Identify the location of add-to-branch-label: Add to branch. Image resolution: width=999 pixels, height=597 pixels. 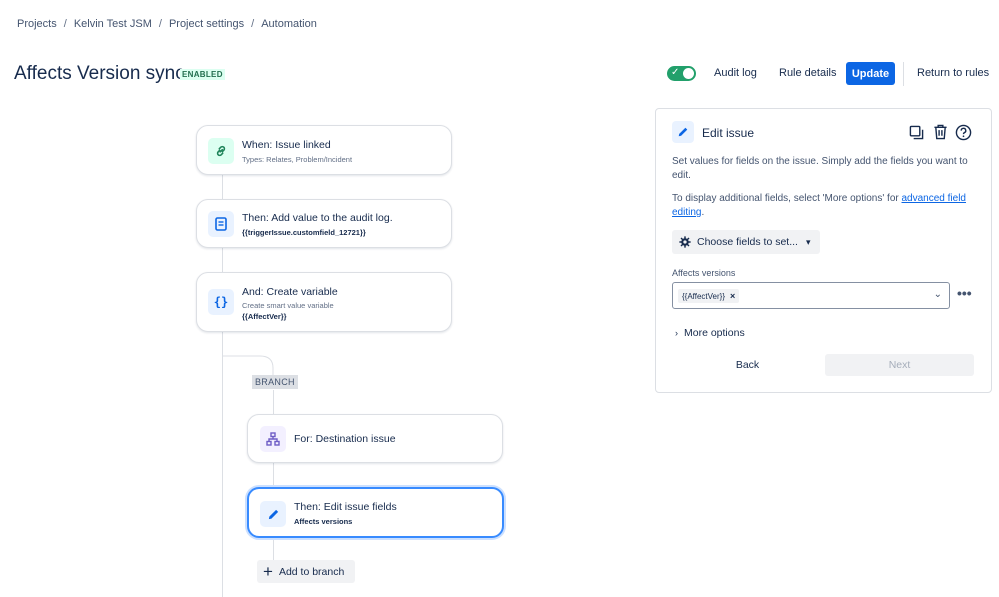
(311, 571).